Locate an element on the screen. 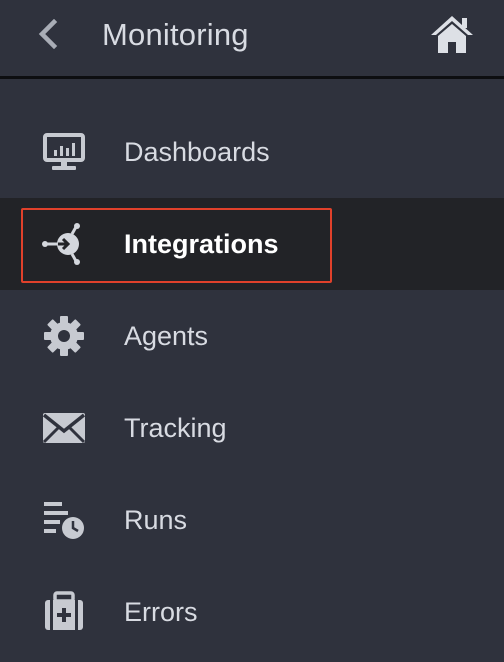 This screenshot has height=662, width=504. sidebar-item-integrations: Integrations is located at coordinates (252, 244).